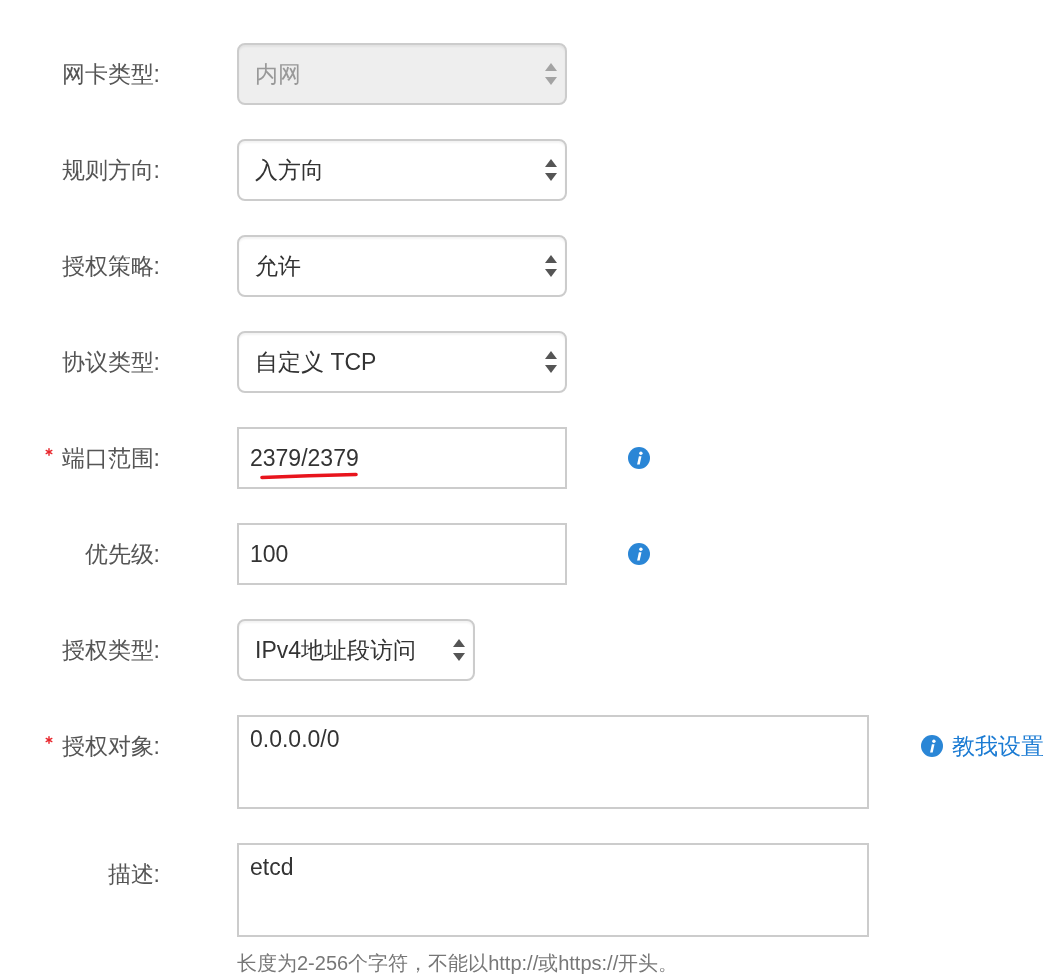  I want to click on dropdown: 允许, so click(402, 266).